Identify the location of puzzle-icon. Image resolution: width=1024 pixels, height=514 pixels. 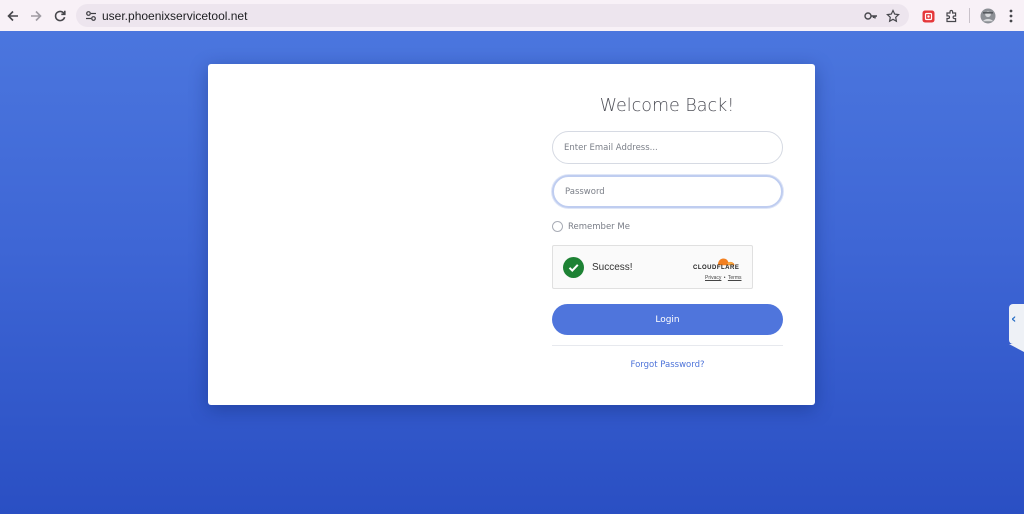
(951, 16).